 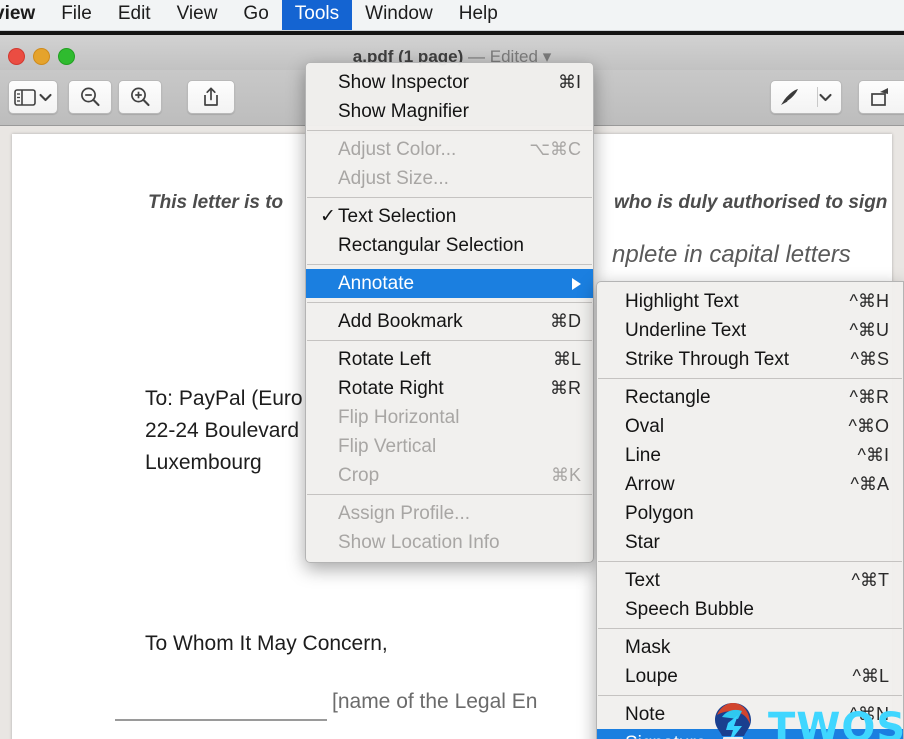 I want to click on menu-item-polygon: Polygon, so click(x=750, y=513).